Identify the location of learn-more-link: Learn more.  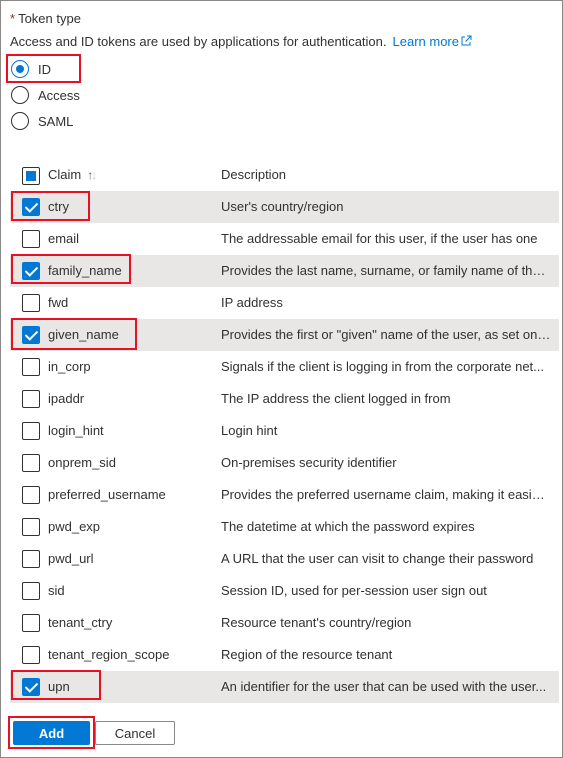
(432, 41).